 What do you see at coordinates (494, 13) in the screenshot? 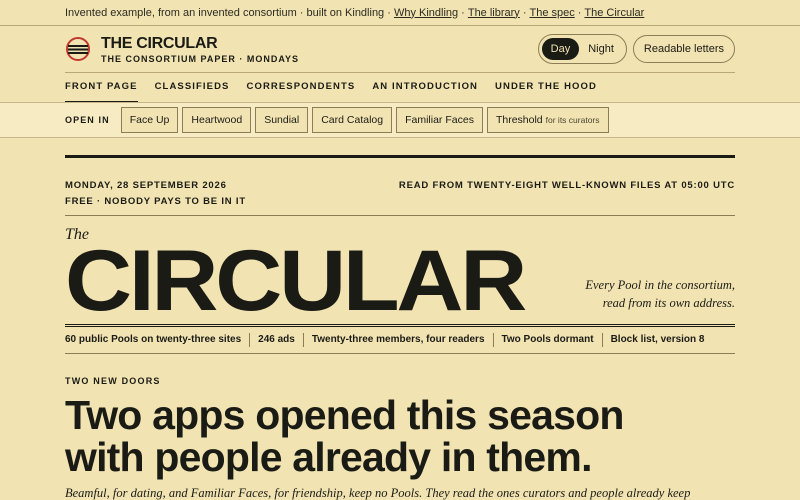
I see `link-the-library: The library` at bounding box center [494, 13].